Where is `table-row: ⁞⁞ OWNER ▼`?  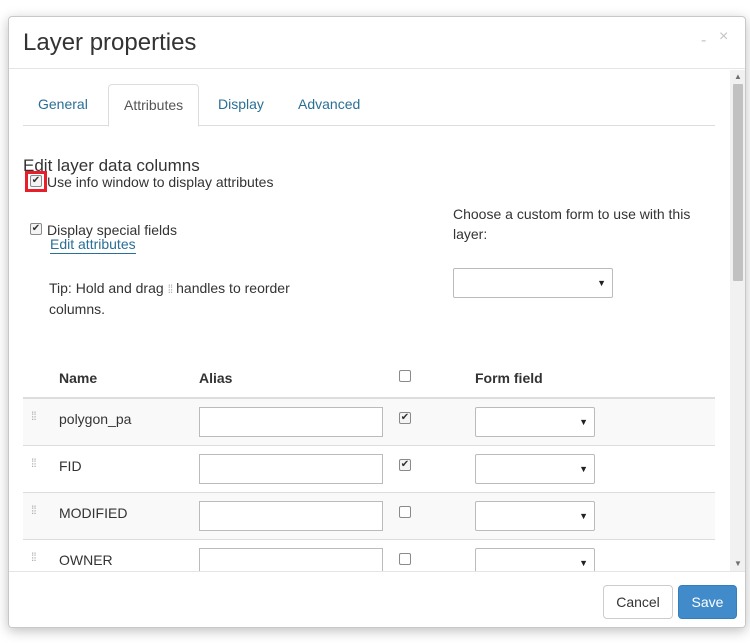 table-row: ⁞⁞ OWNER ▼ is located at coordinates (369, 555).